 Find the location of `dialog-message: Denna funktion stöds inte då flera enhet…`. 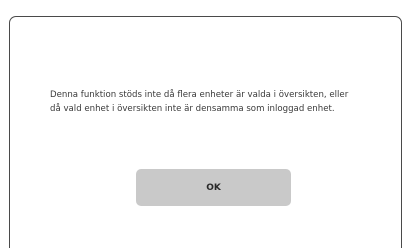

dialog-message: Denna funktion stöds inte då flera enhet… is located at coordinates (199, 102).